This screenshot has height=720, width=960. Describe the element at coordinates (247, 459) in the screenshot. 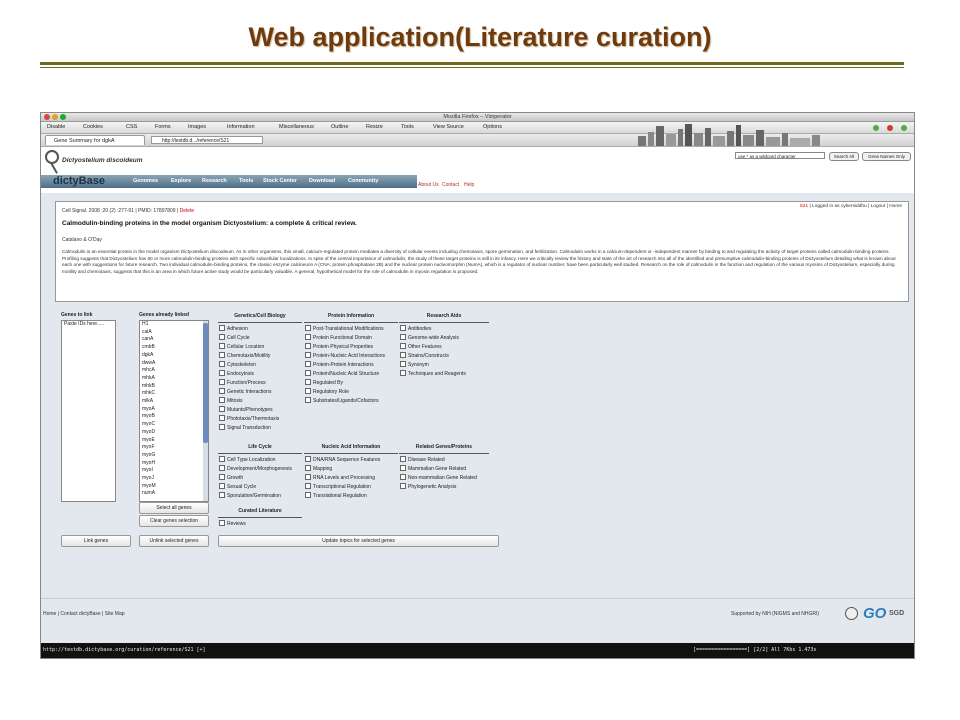

I see `topic-checkbox: Cell Type Localization` at that location.